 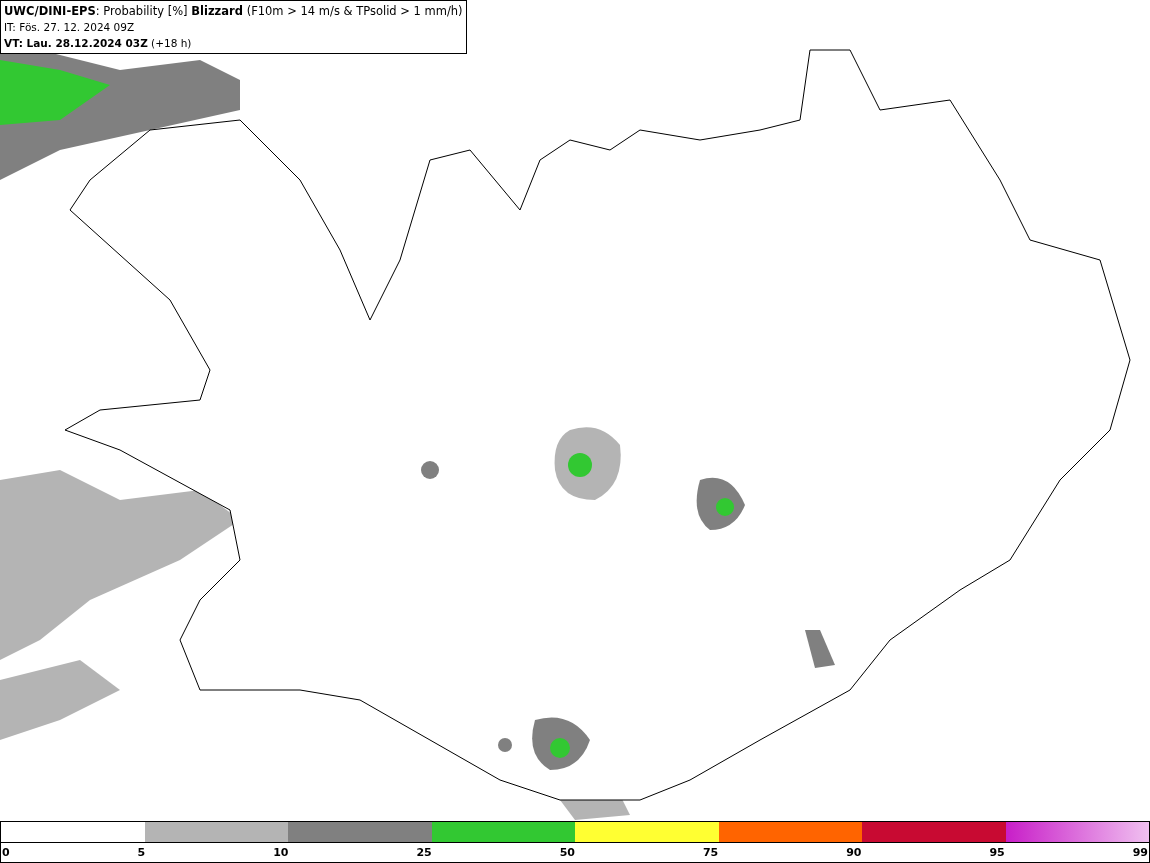 What do you see at coordinates (854, 853) in the screenshot?
I see `scale-label: 90` at bounding box center [854, 853].